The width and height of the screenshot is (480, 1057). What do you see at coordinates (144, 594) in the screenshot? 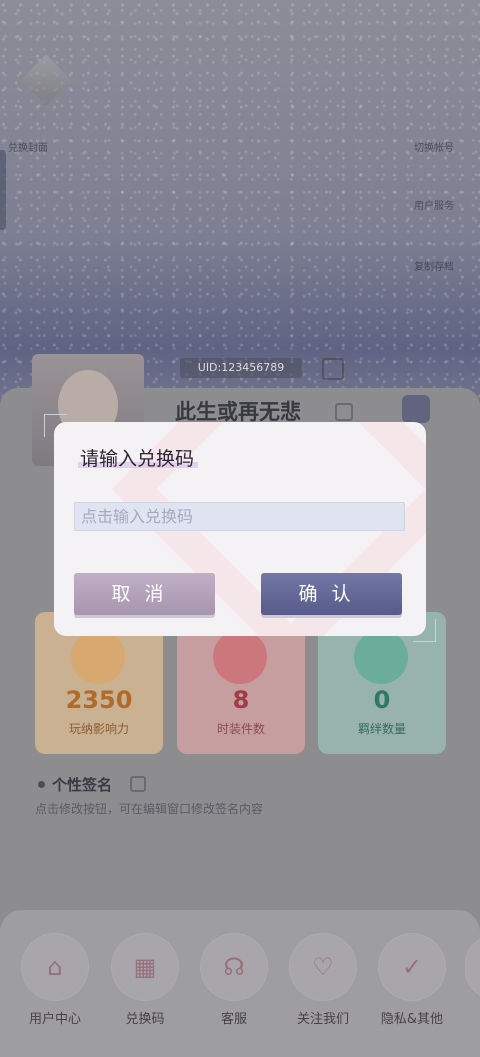
I see `cancel-button: 取消` at bounding box center [144, 594].